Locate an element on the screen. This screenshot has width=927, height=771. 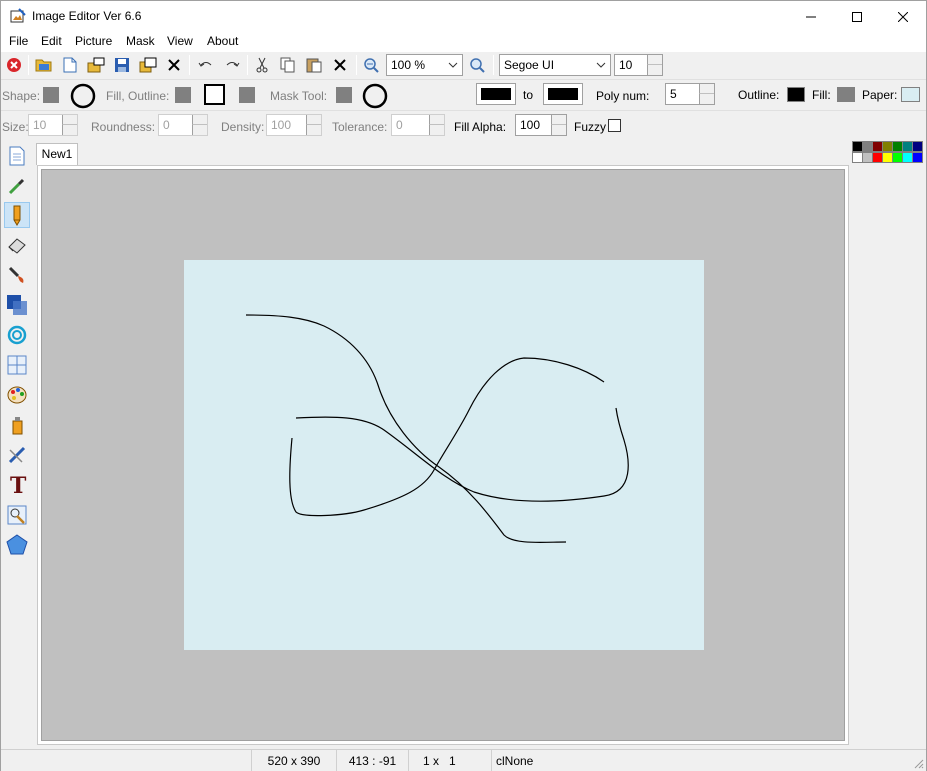
eyedropper-icon is located at coordinates (17, 186).